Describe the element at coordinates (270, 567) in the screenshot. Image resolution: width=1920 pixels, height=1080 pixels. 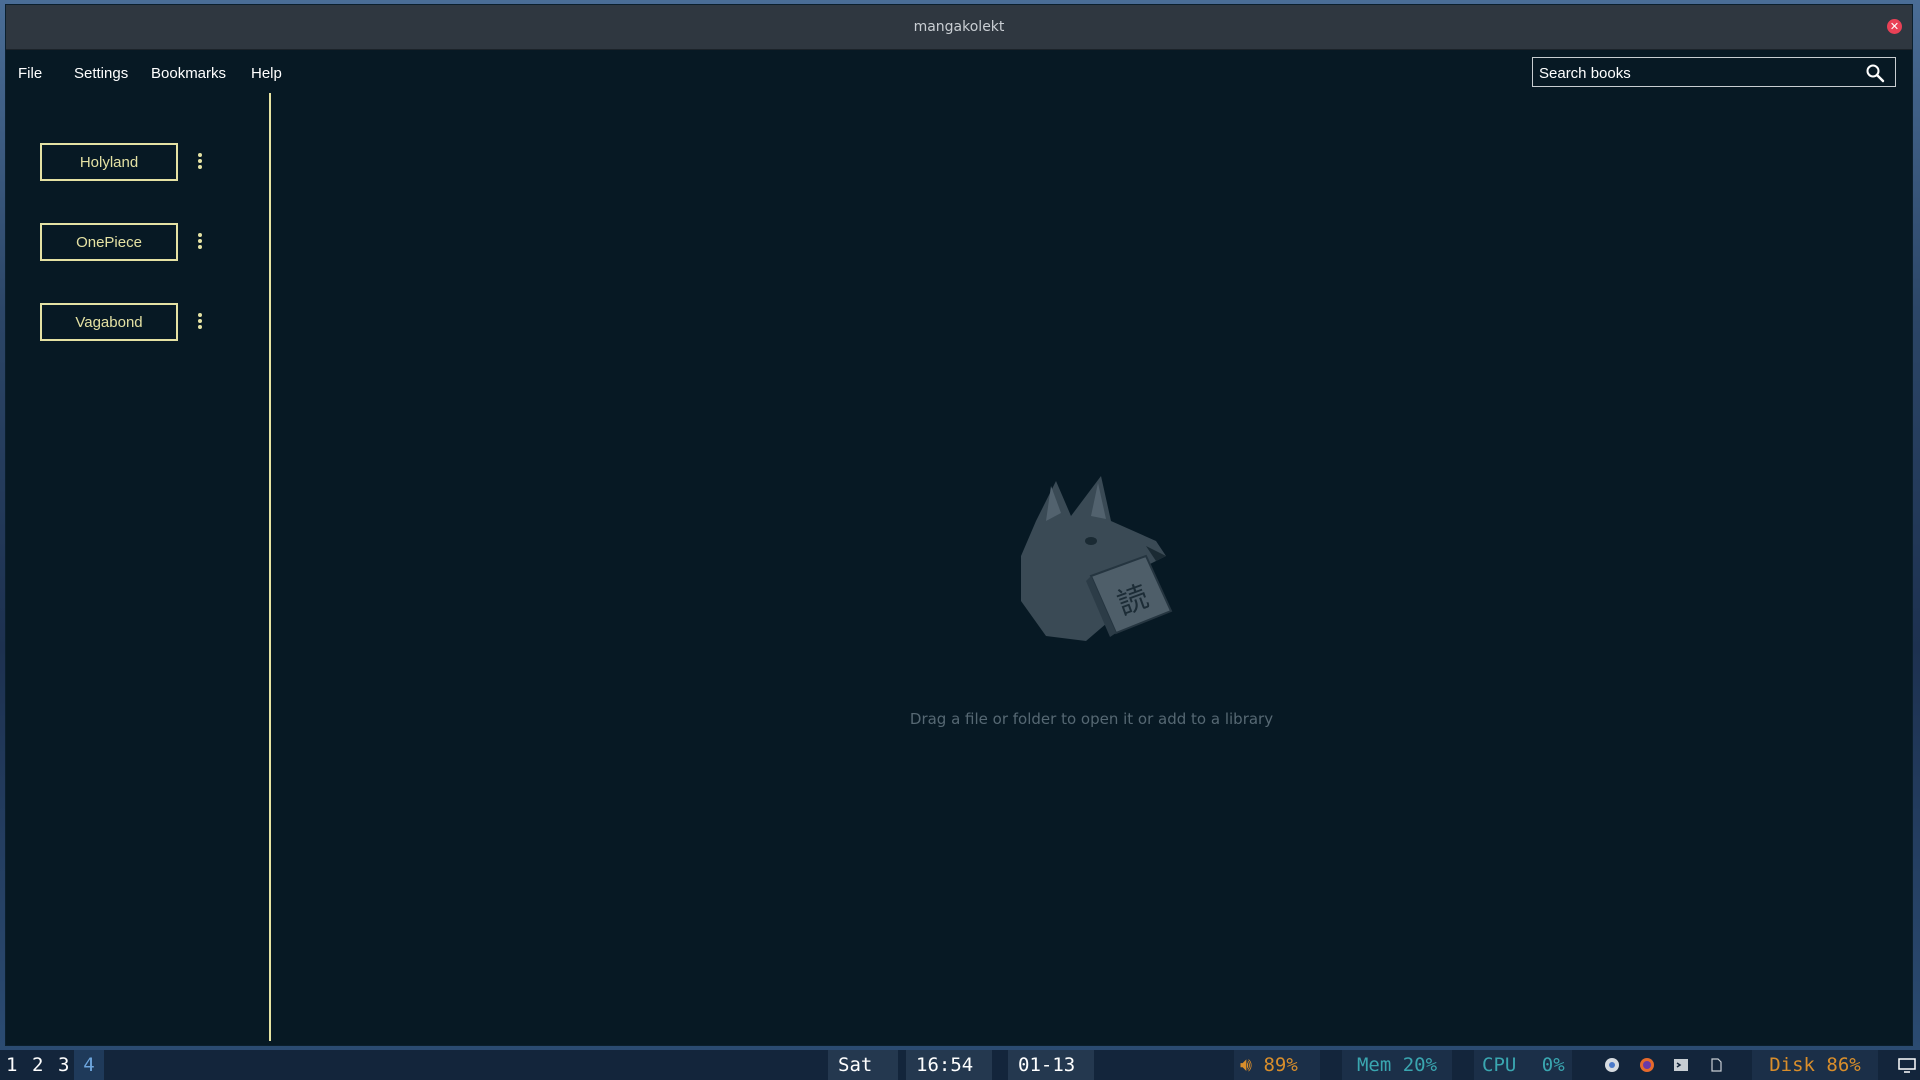
I see `sidebar-divider` at that location.